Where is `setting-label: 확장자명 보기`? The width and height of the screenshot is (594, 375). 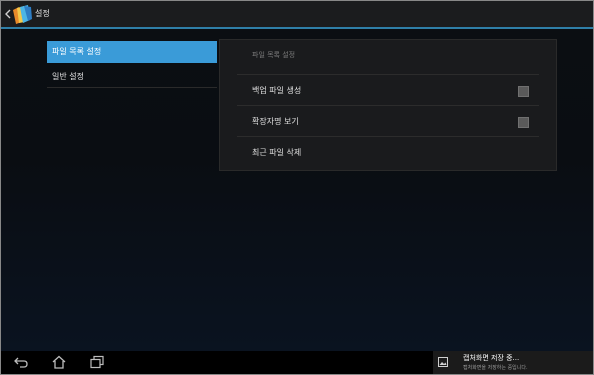 setting-label: 확장자명 보기 is located at coordinates (275, 121).